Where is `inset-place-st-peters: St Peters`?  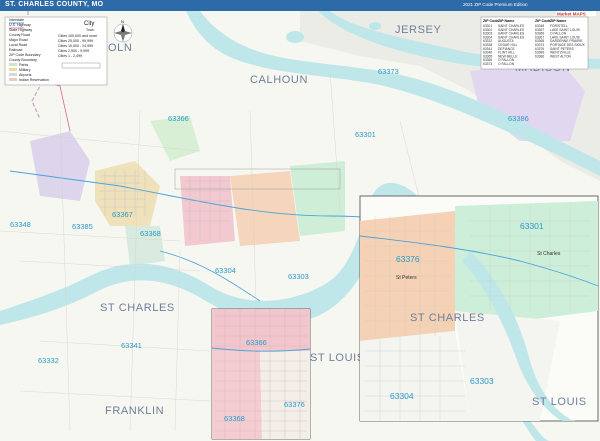 inset-place-st-peters: St Peters is located at coordinates (406, 278).